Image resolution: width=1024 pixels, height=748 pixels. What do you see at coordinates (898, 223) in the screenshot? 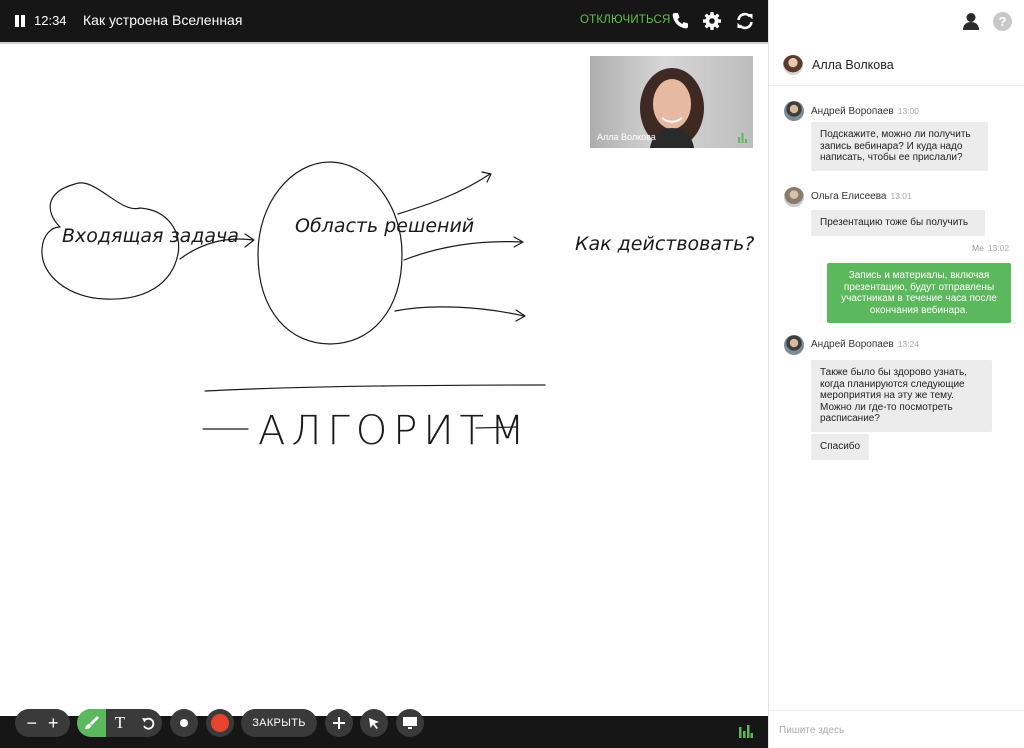
I see `message-bubble: Презентацию тоже бы получить` at bounding box center [898, 223].